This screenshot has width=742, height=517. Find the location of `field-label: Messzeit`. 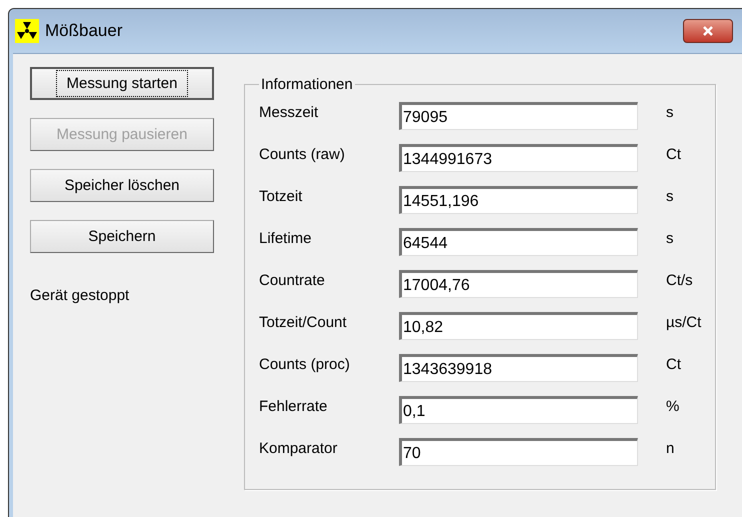

field-label: Messzeit is located at coordinates (289, 112).